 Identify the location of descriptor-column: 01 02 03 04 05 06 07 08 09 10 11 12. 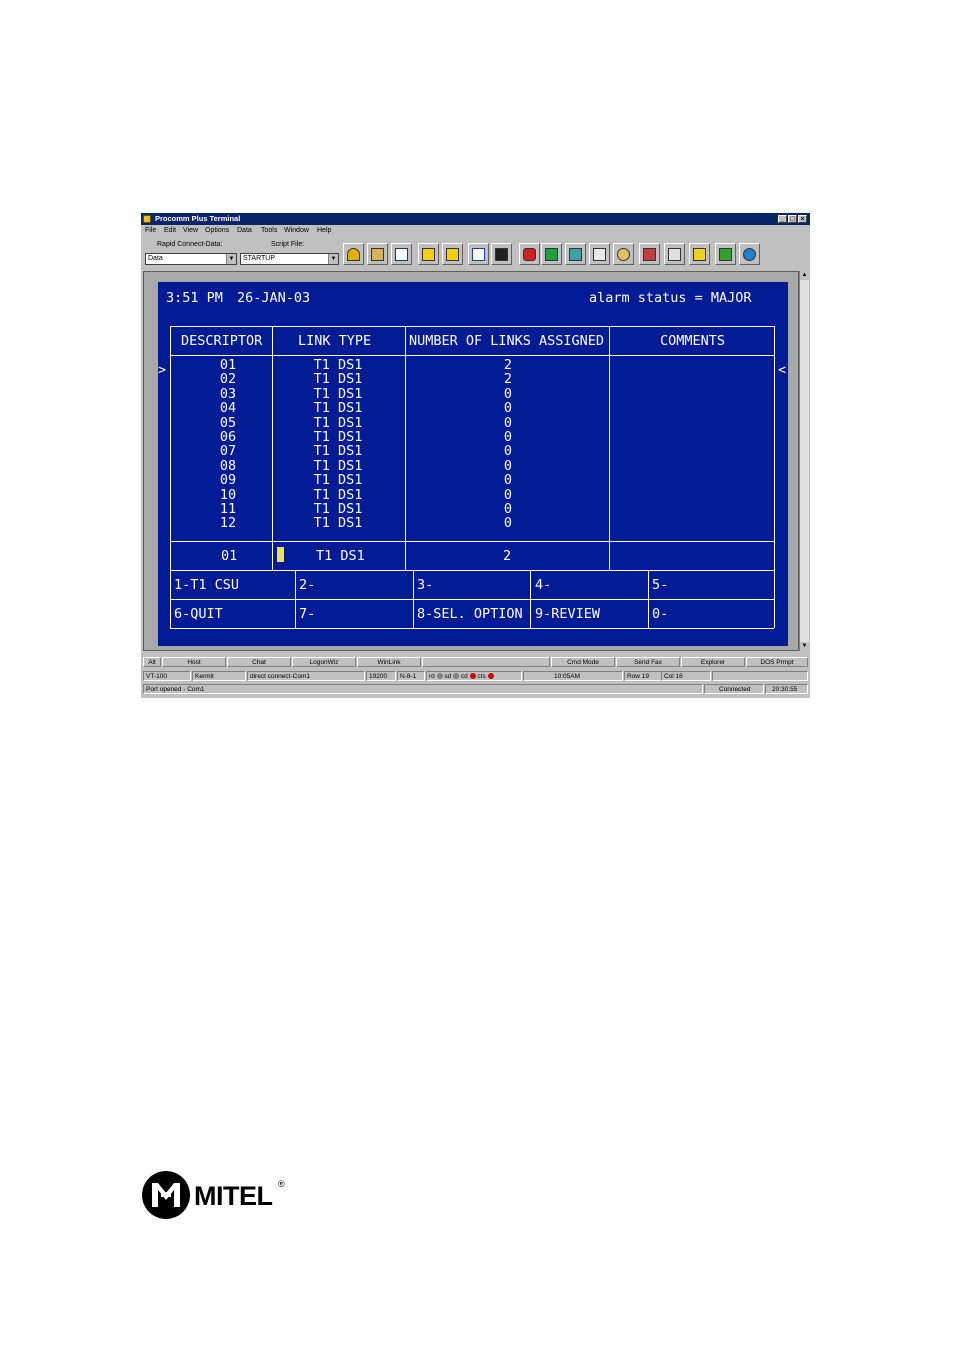
(228, 444).